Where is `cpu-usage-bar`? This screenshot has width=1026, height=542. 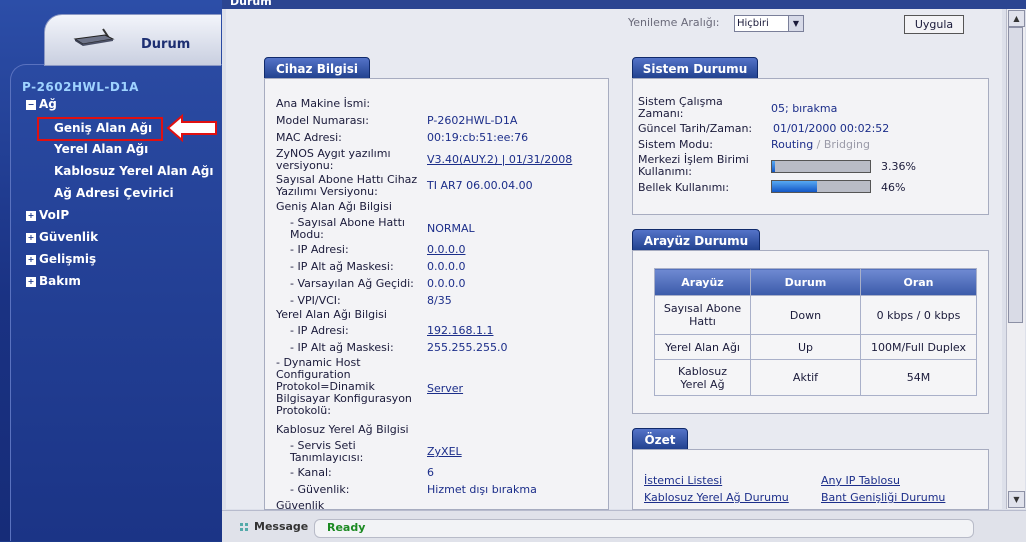 cpu-usage-bar is located at coordinates (821, 166).